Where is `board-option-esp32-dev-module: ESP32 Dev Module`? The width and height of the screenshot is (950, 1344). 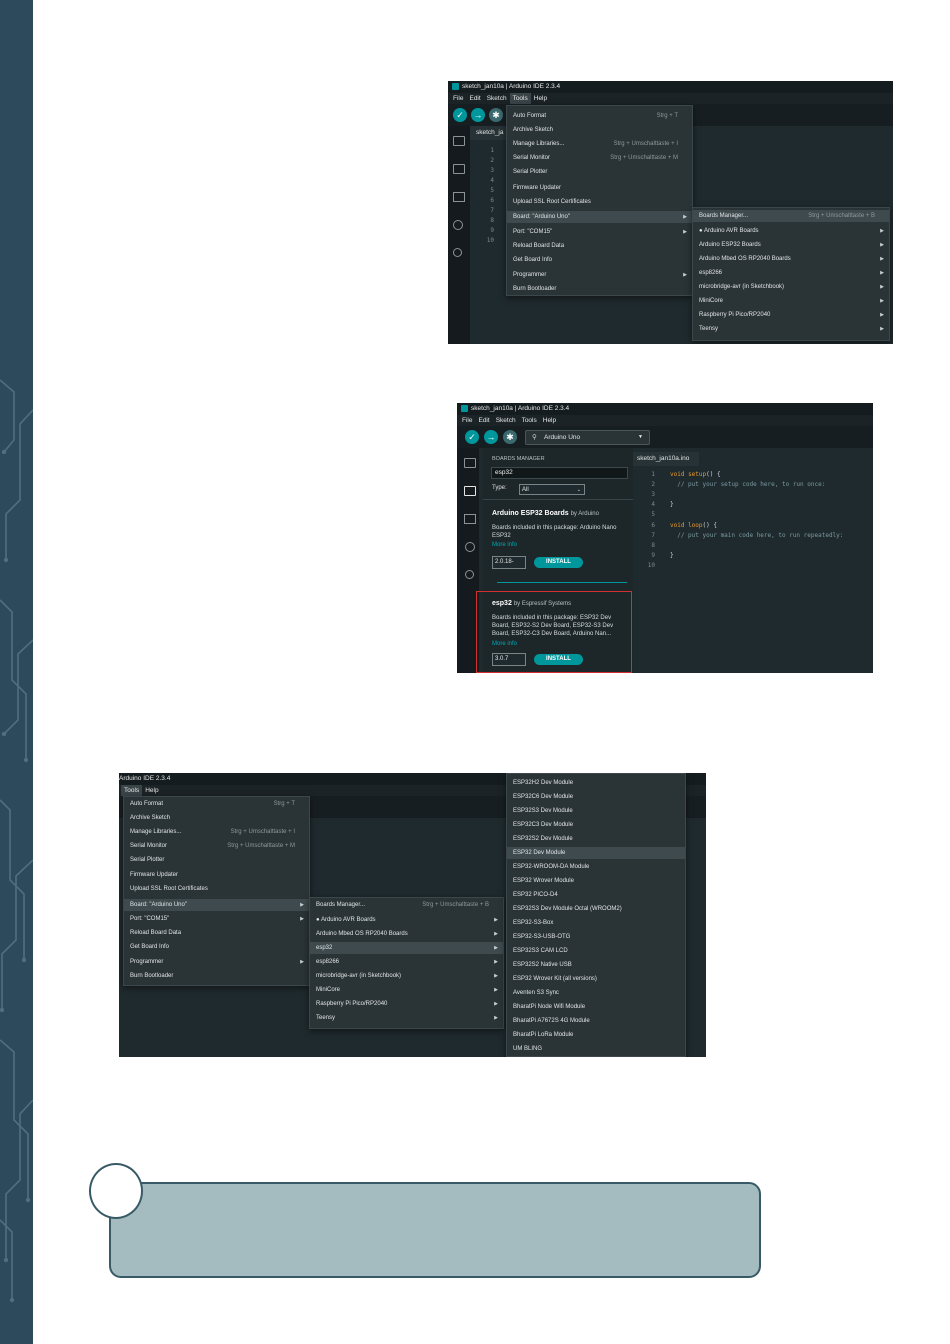 board-option-esp32-dev-module: ESP32 Dev Module is located at coordinates (596, 853).